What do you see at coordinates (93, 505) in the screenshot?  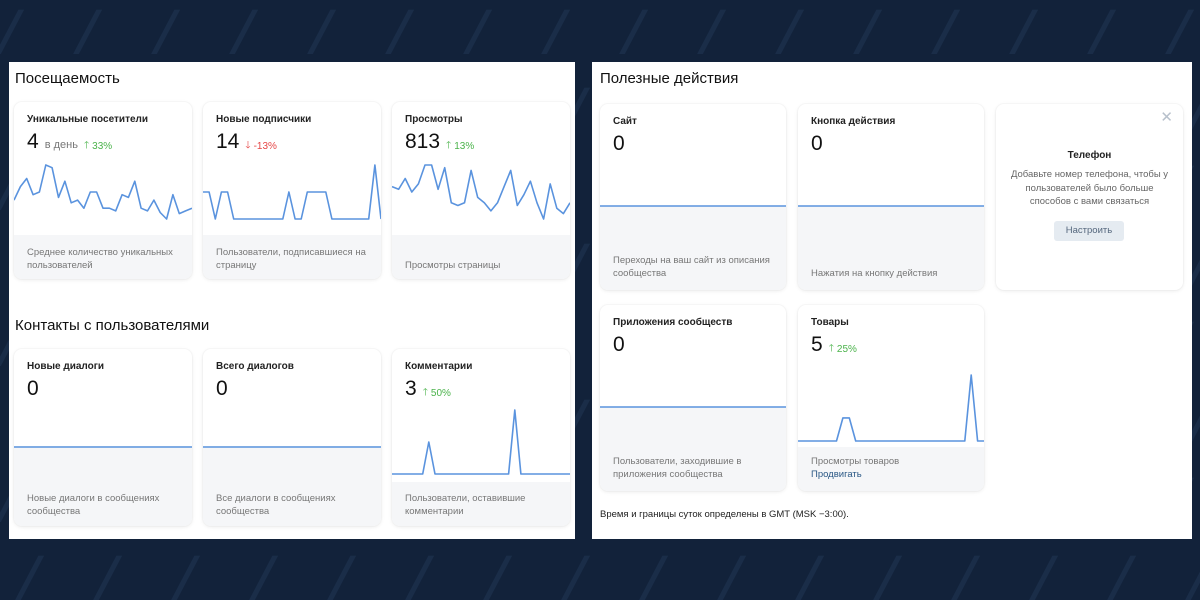 I see `card-description: Новые диалоги в сообщениях сообщества` at bounding box center [93, 505].